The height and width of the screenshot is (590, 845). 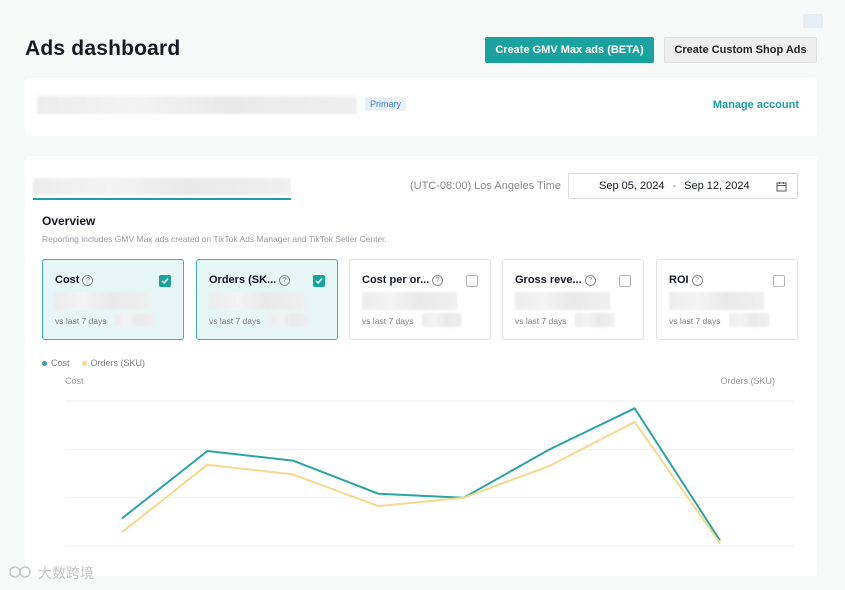 What do you see at coordinates (813, 21) in the screenshot?
I see `corner-widget` at bounding box center [813, 21].